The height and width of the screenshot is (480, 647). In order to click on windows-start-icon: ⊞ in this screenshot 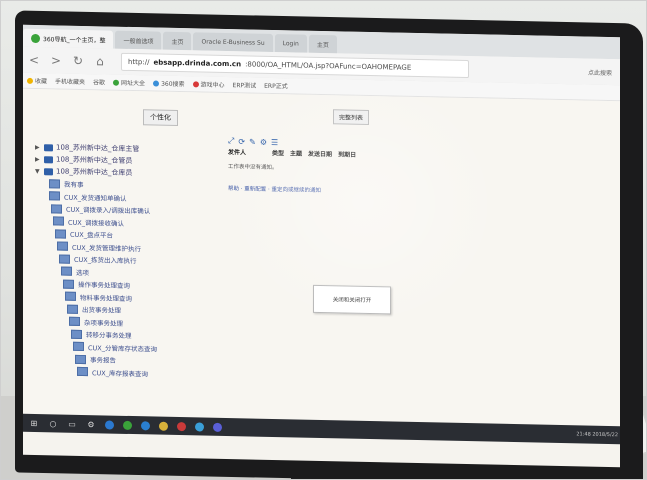, I will do `click(34, 422)`.